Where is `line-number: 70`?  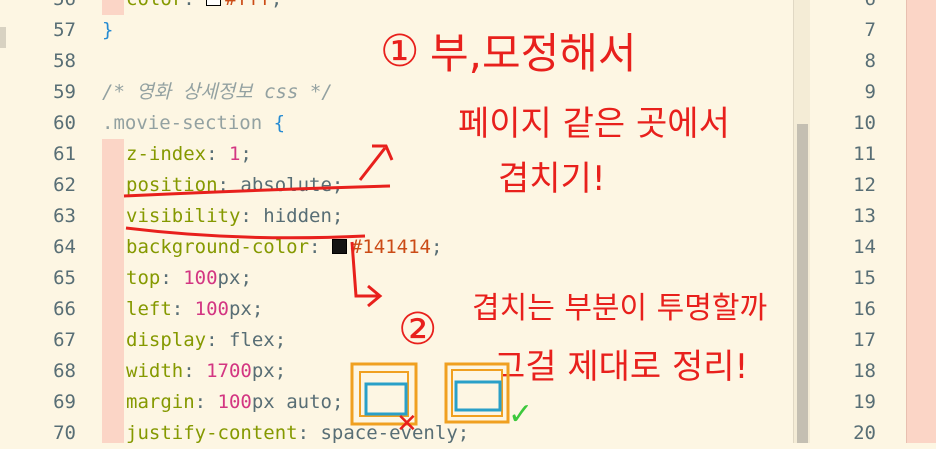
line-number: 70 is located at coordinates (64, 433).